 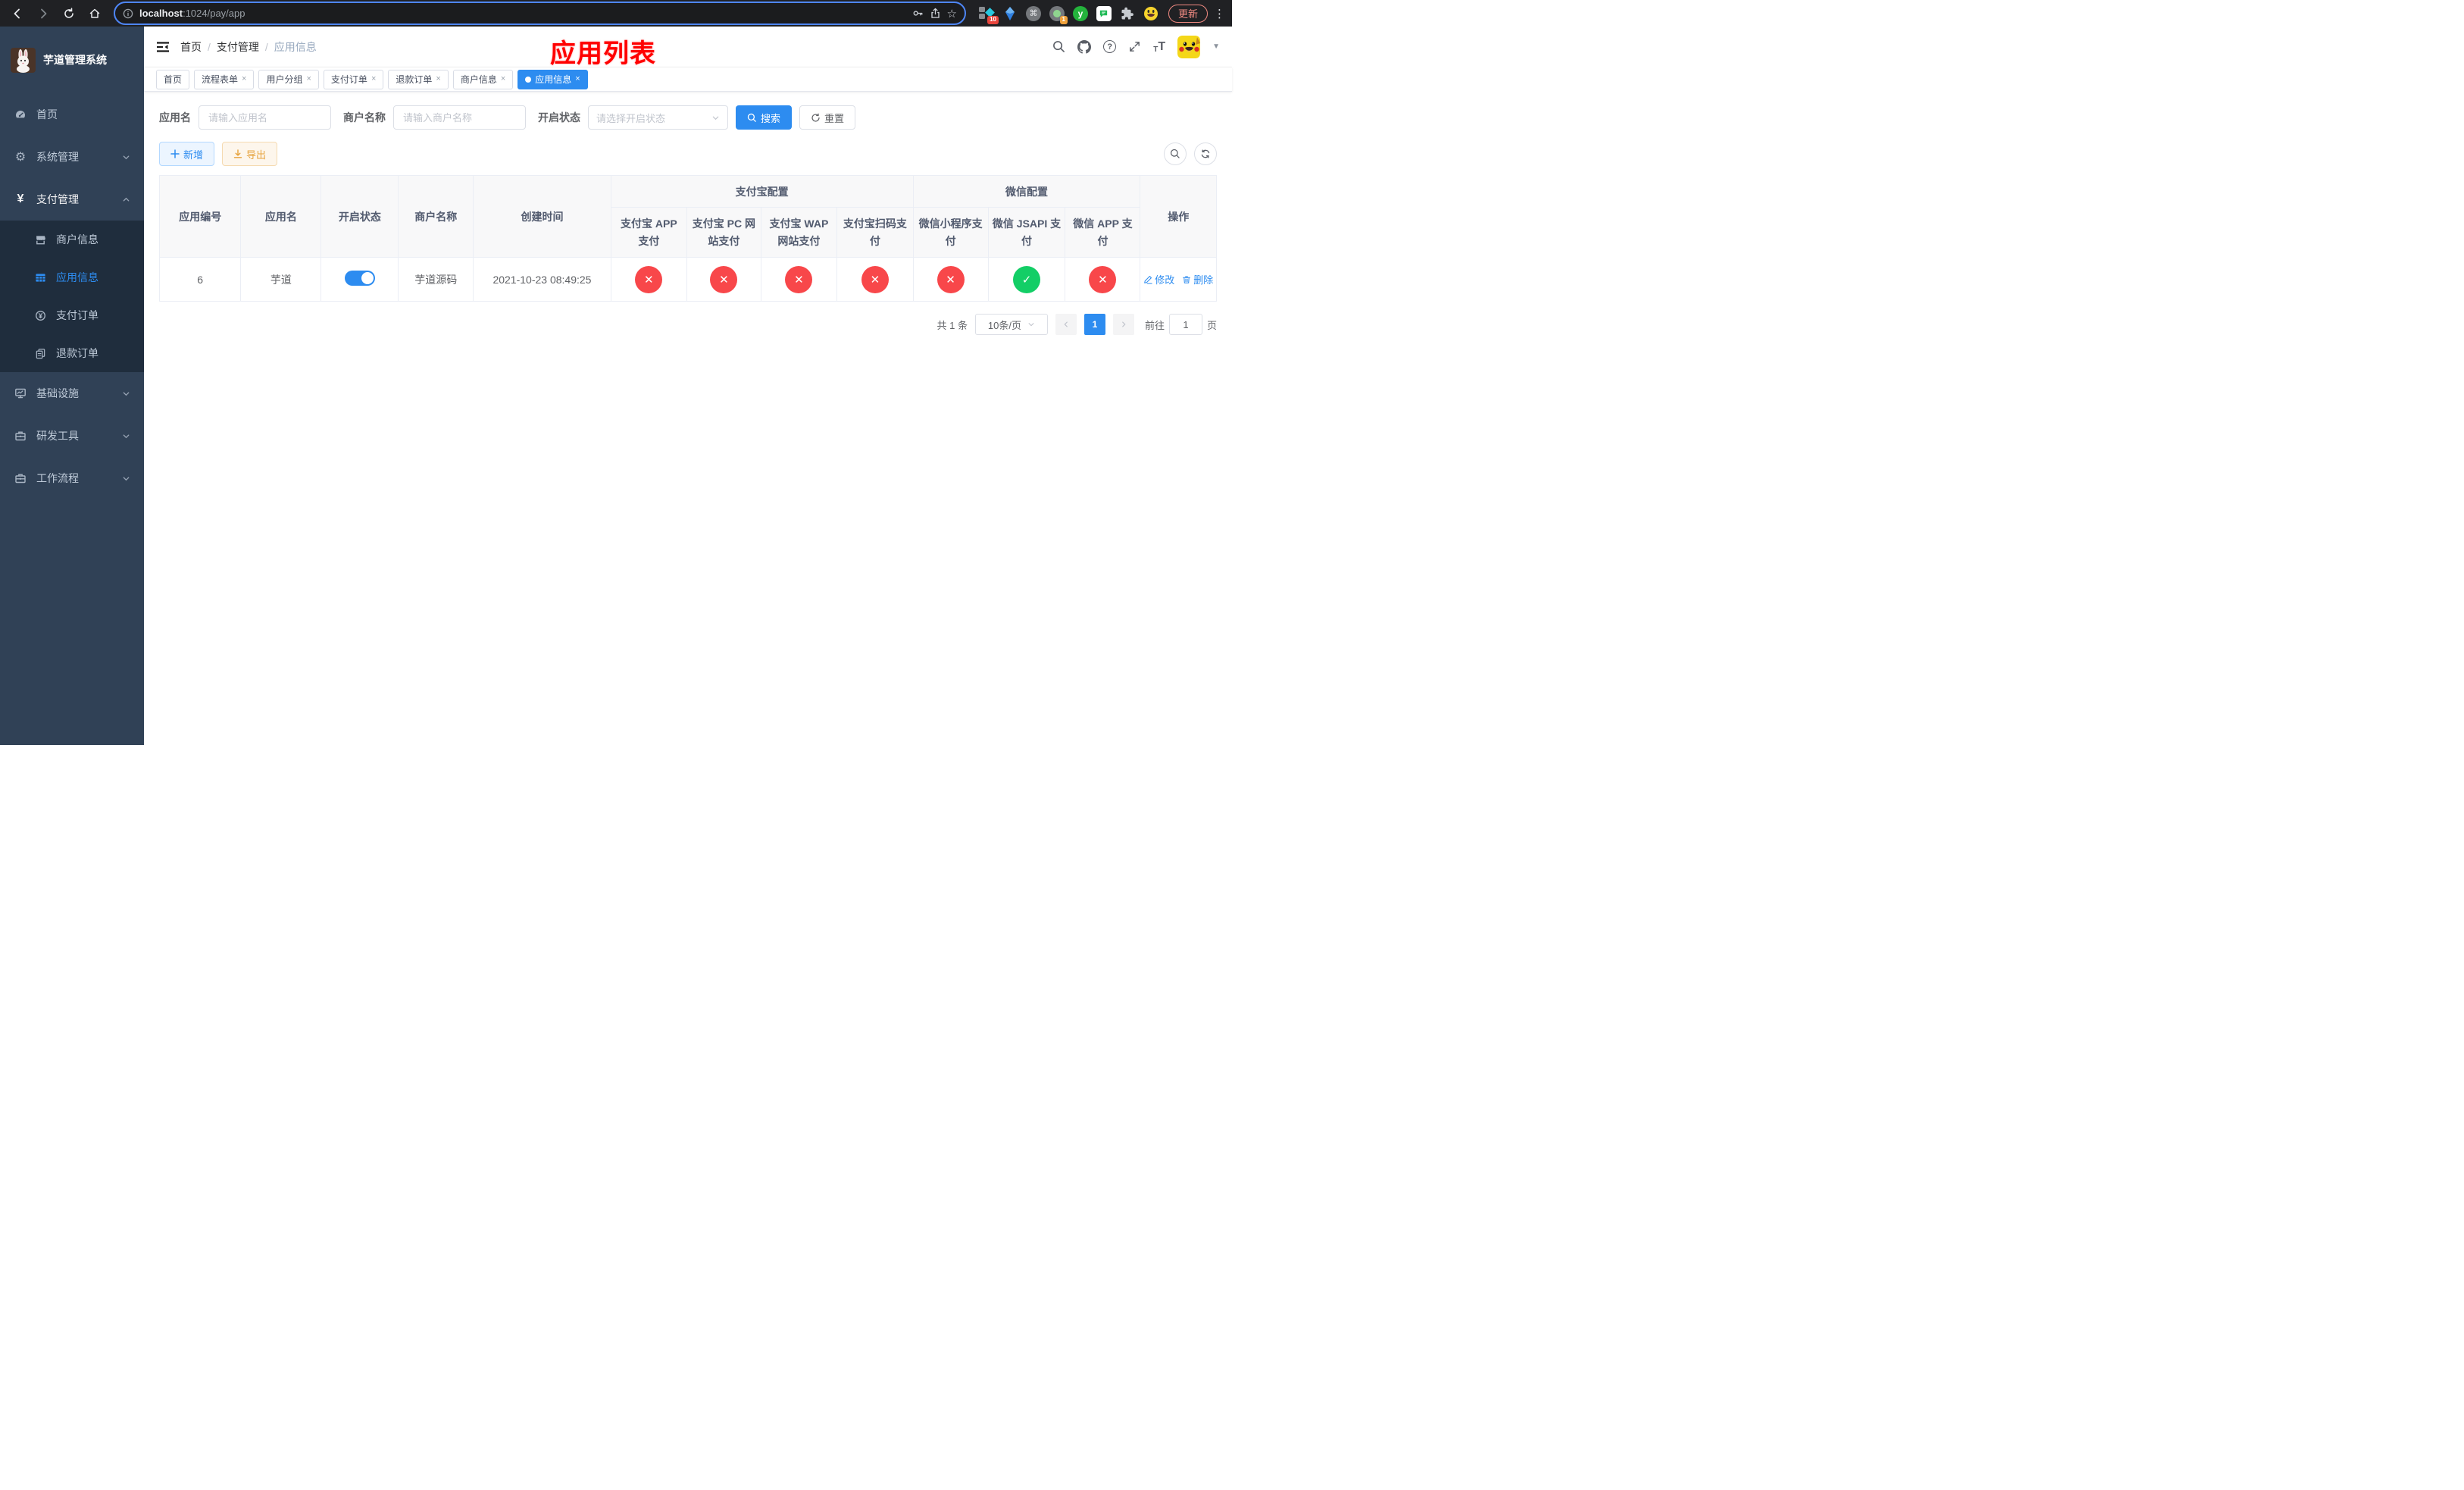 I want to click on ext-chat-icon, so click(x=1104, y=14).